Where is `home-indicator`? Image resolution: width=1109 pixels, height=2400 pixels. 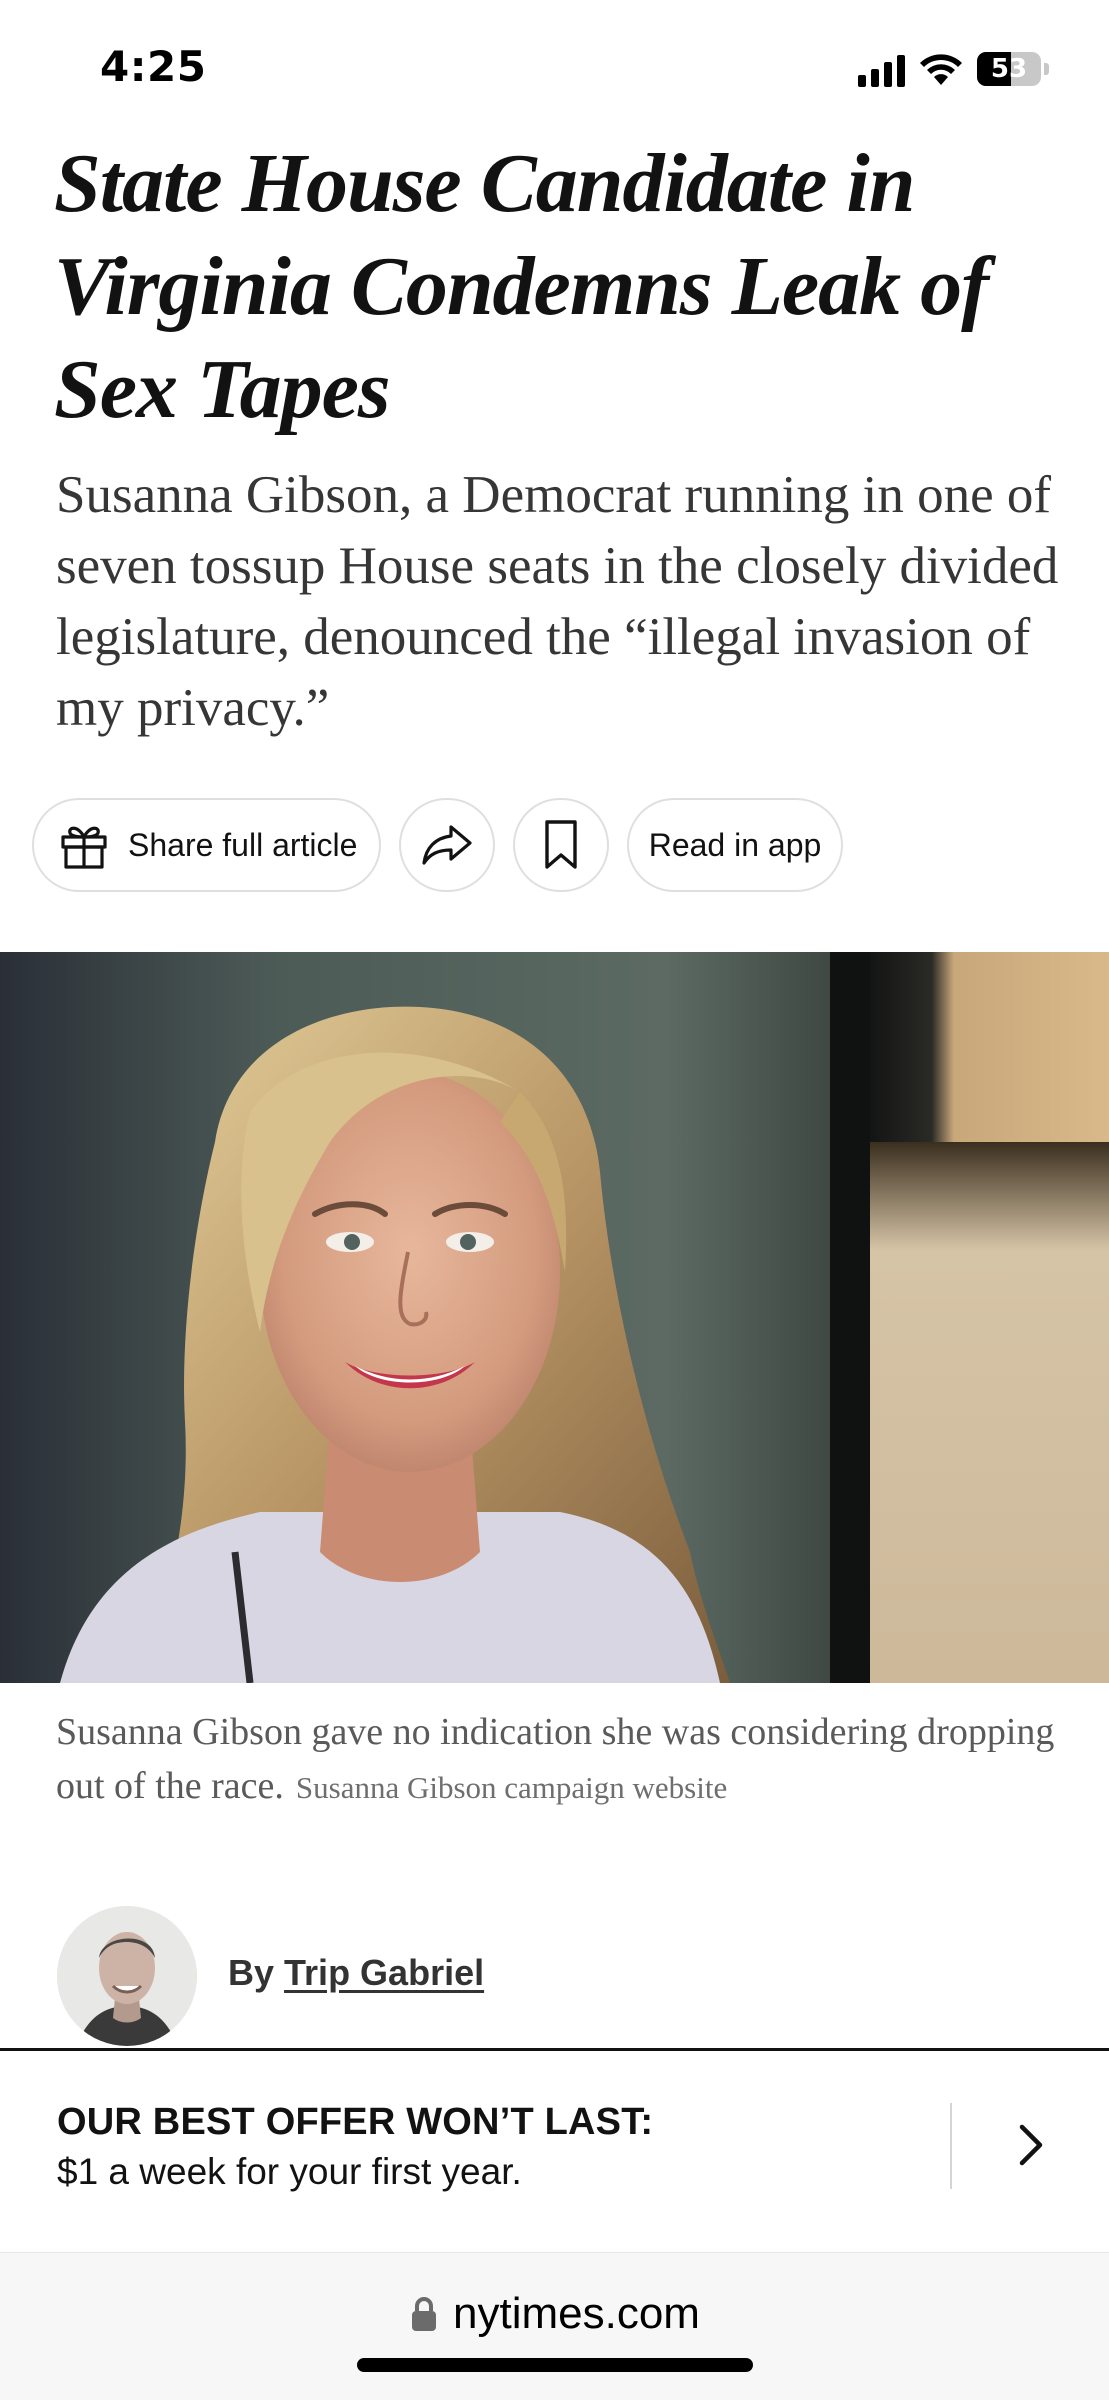 home-indicator is located at coordinates (555, 2365).